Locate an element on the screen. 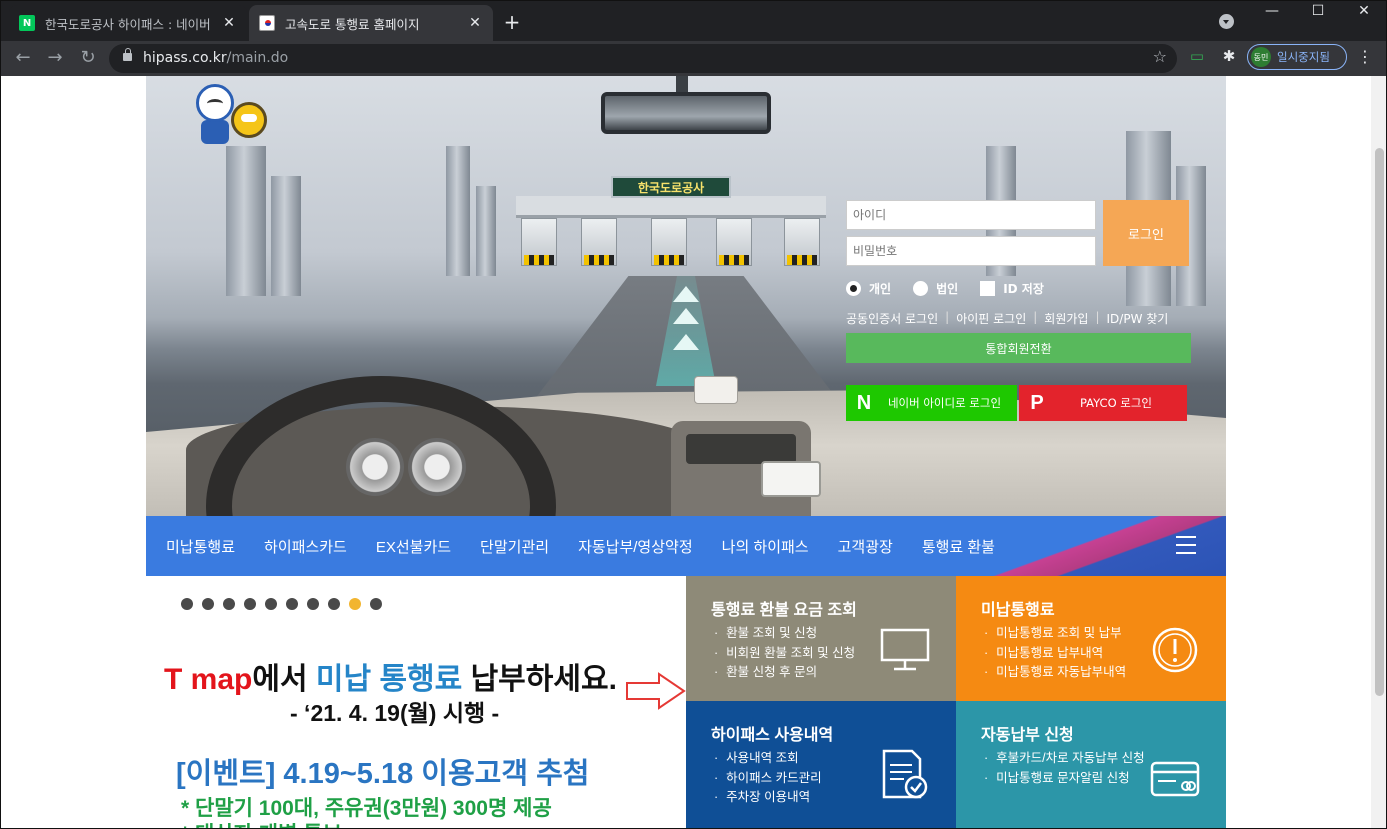  mascot-logo is located at coordinates (231, 115).